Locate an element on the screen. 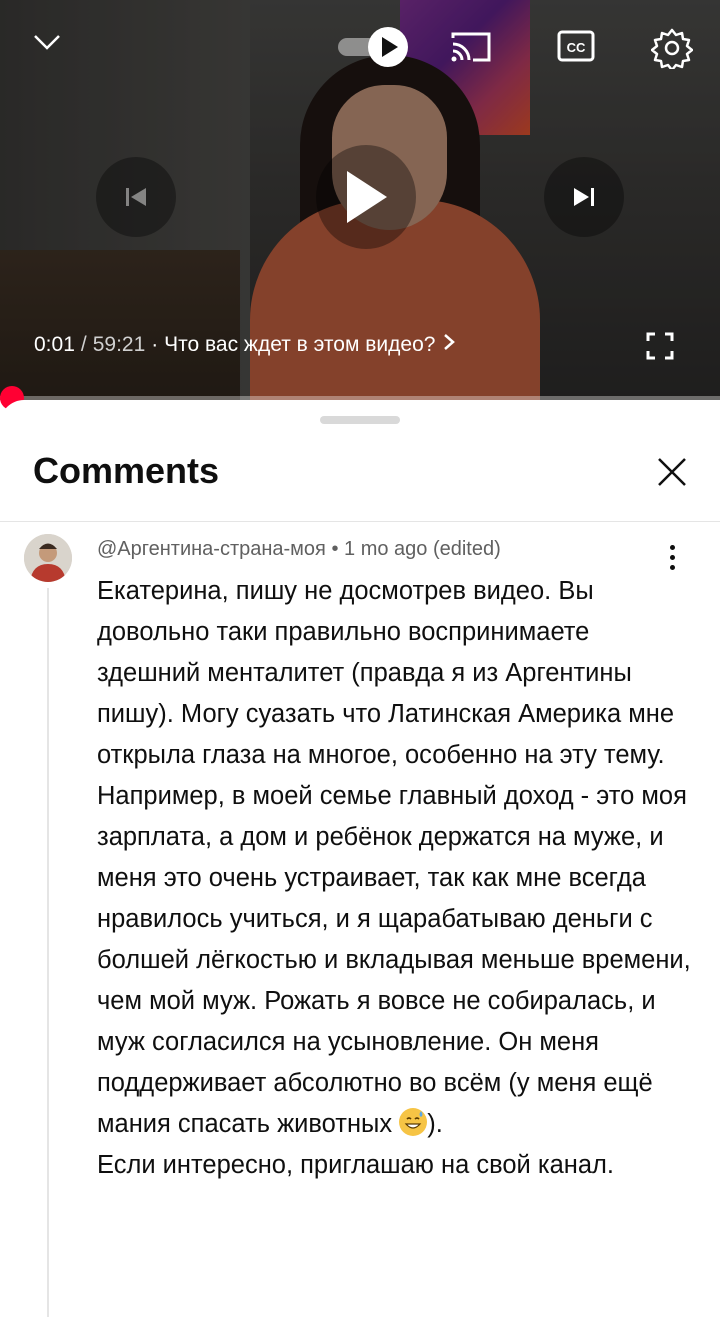 The image size is (720, 1317). cast-icon is located at coordinates (471, 47).